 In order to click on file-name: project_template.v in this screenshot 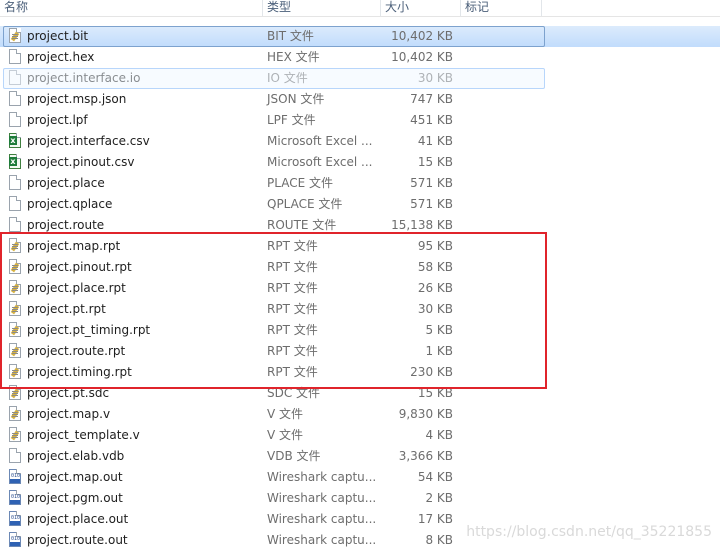, I will do `click(83, 435)`.